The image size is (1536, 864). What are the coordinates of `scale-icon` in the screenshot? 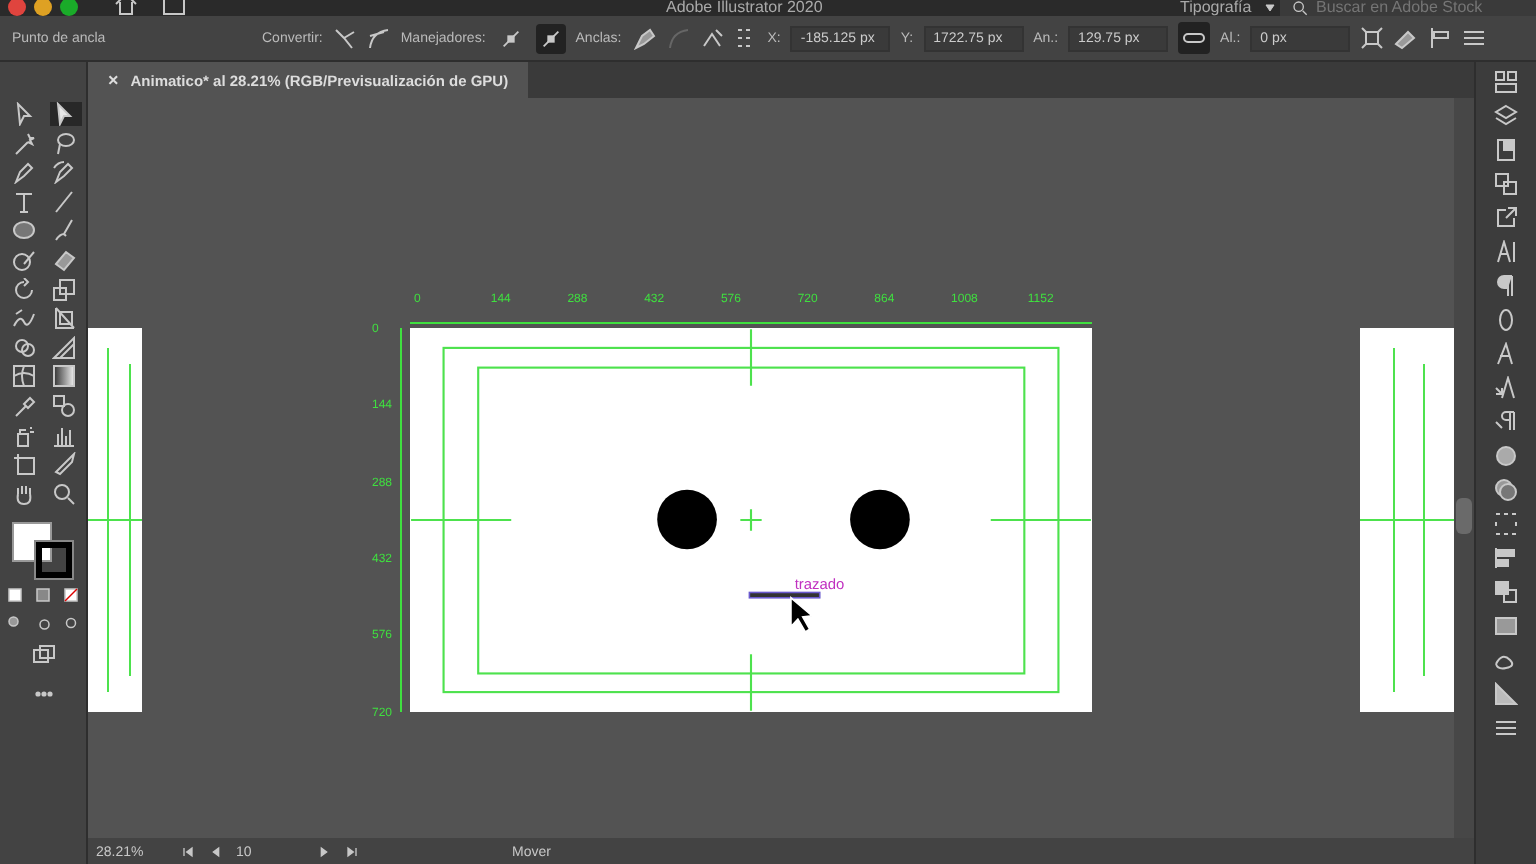 It's located at (63, 289).